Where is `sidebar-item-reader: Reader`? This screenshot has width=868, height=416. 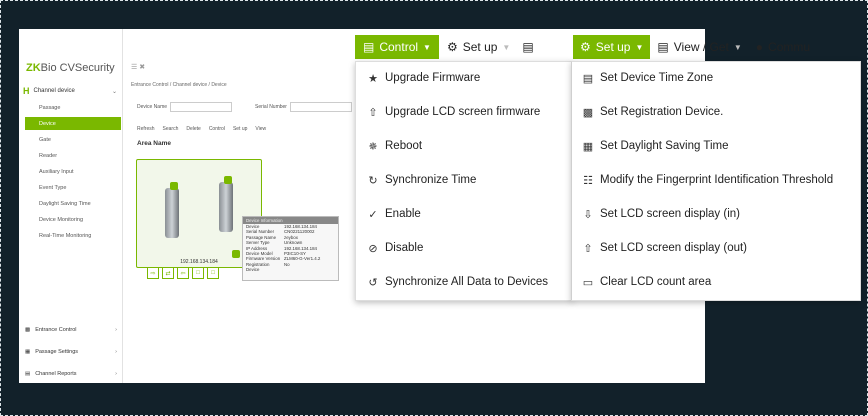 sidebar-item-reader: Reader is located at coordinates (73, 155).